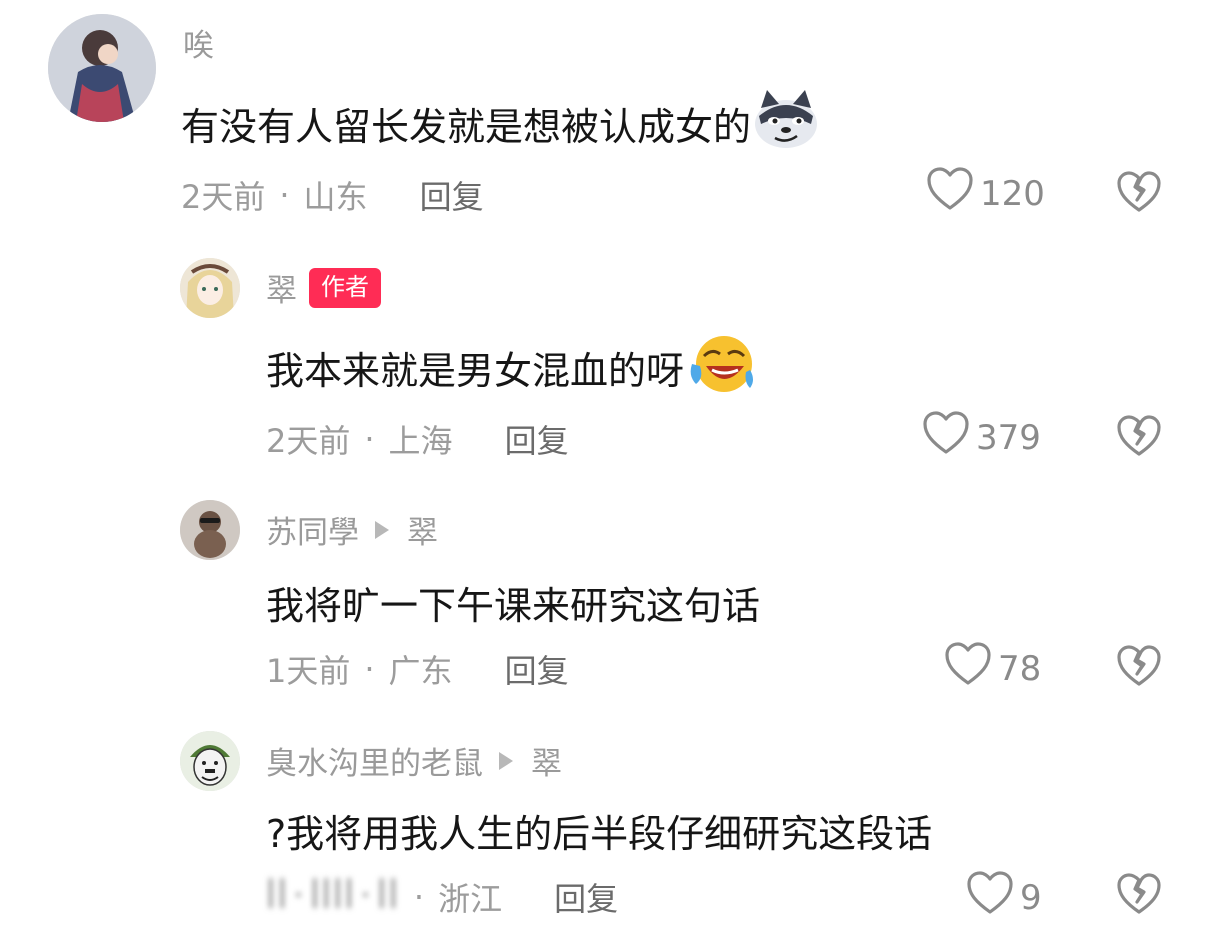 This screenshot has height=925, width=1219. Describe the element at coordinates (475, 371) in the screenshot. I see `comment-text-body: 我本来就是男女混血的呀` at that location.